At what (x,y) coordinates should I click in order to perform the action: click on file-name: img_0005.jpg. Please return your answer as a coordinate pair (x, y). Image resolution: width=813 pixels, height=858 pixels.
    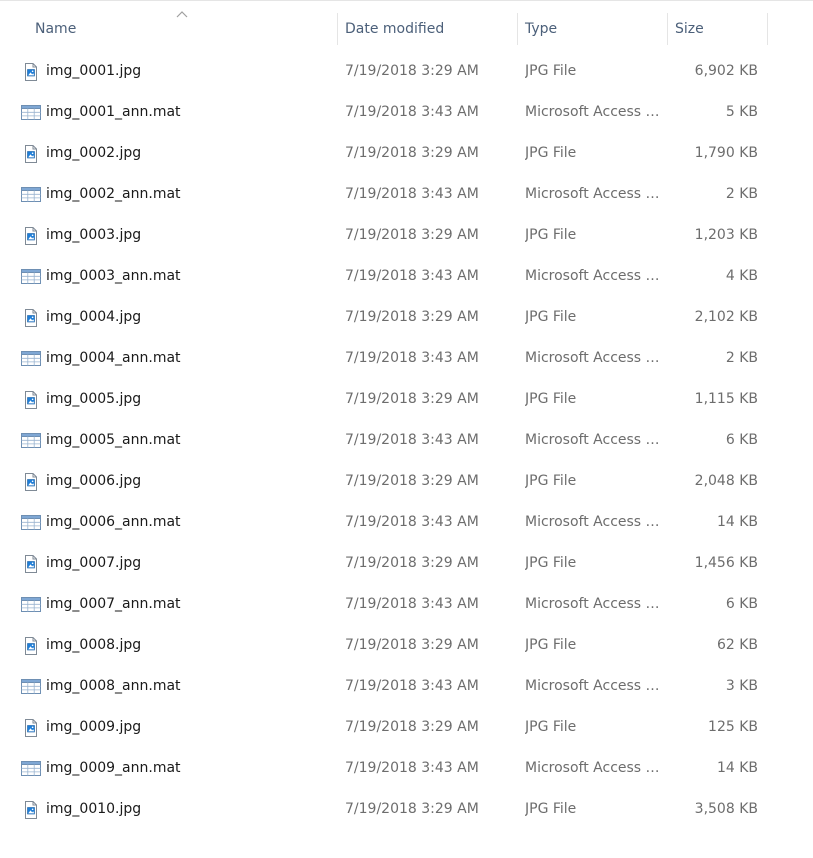
    Looking at the image, I should click on (94, 399).